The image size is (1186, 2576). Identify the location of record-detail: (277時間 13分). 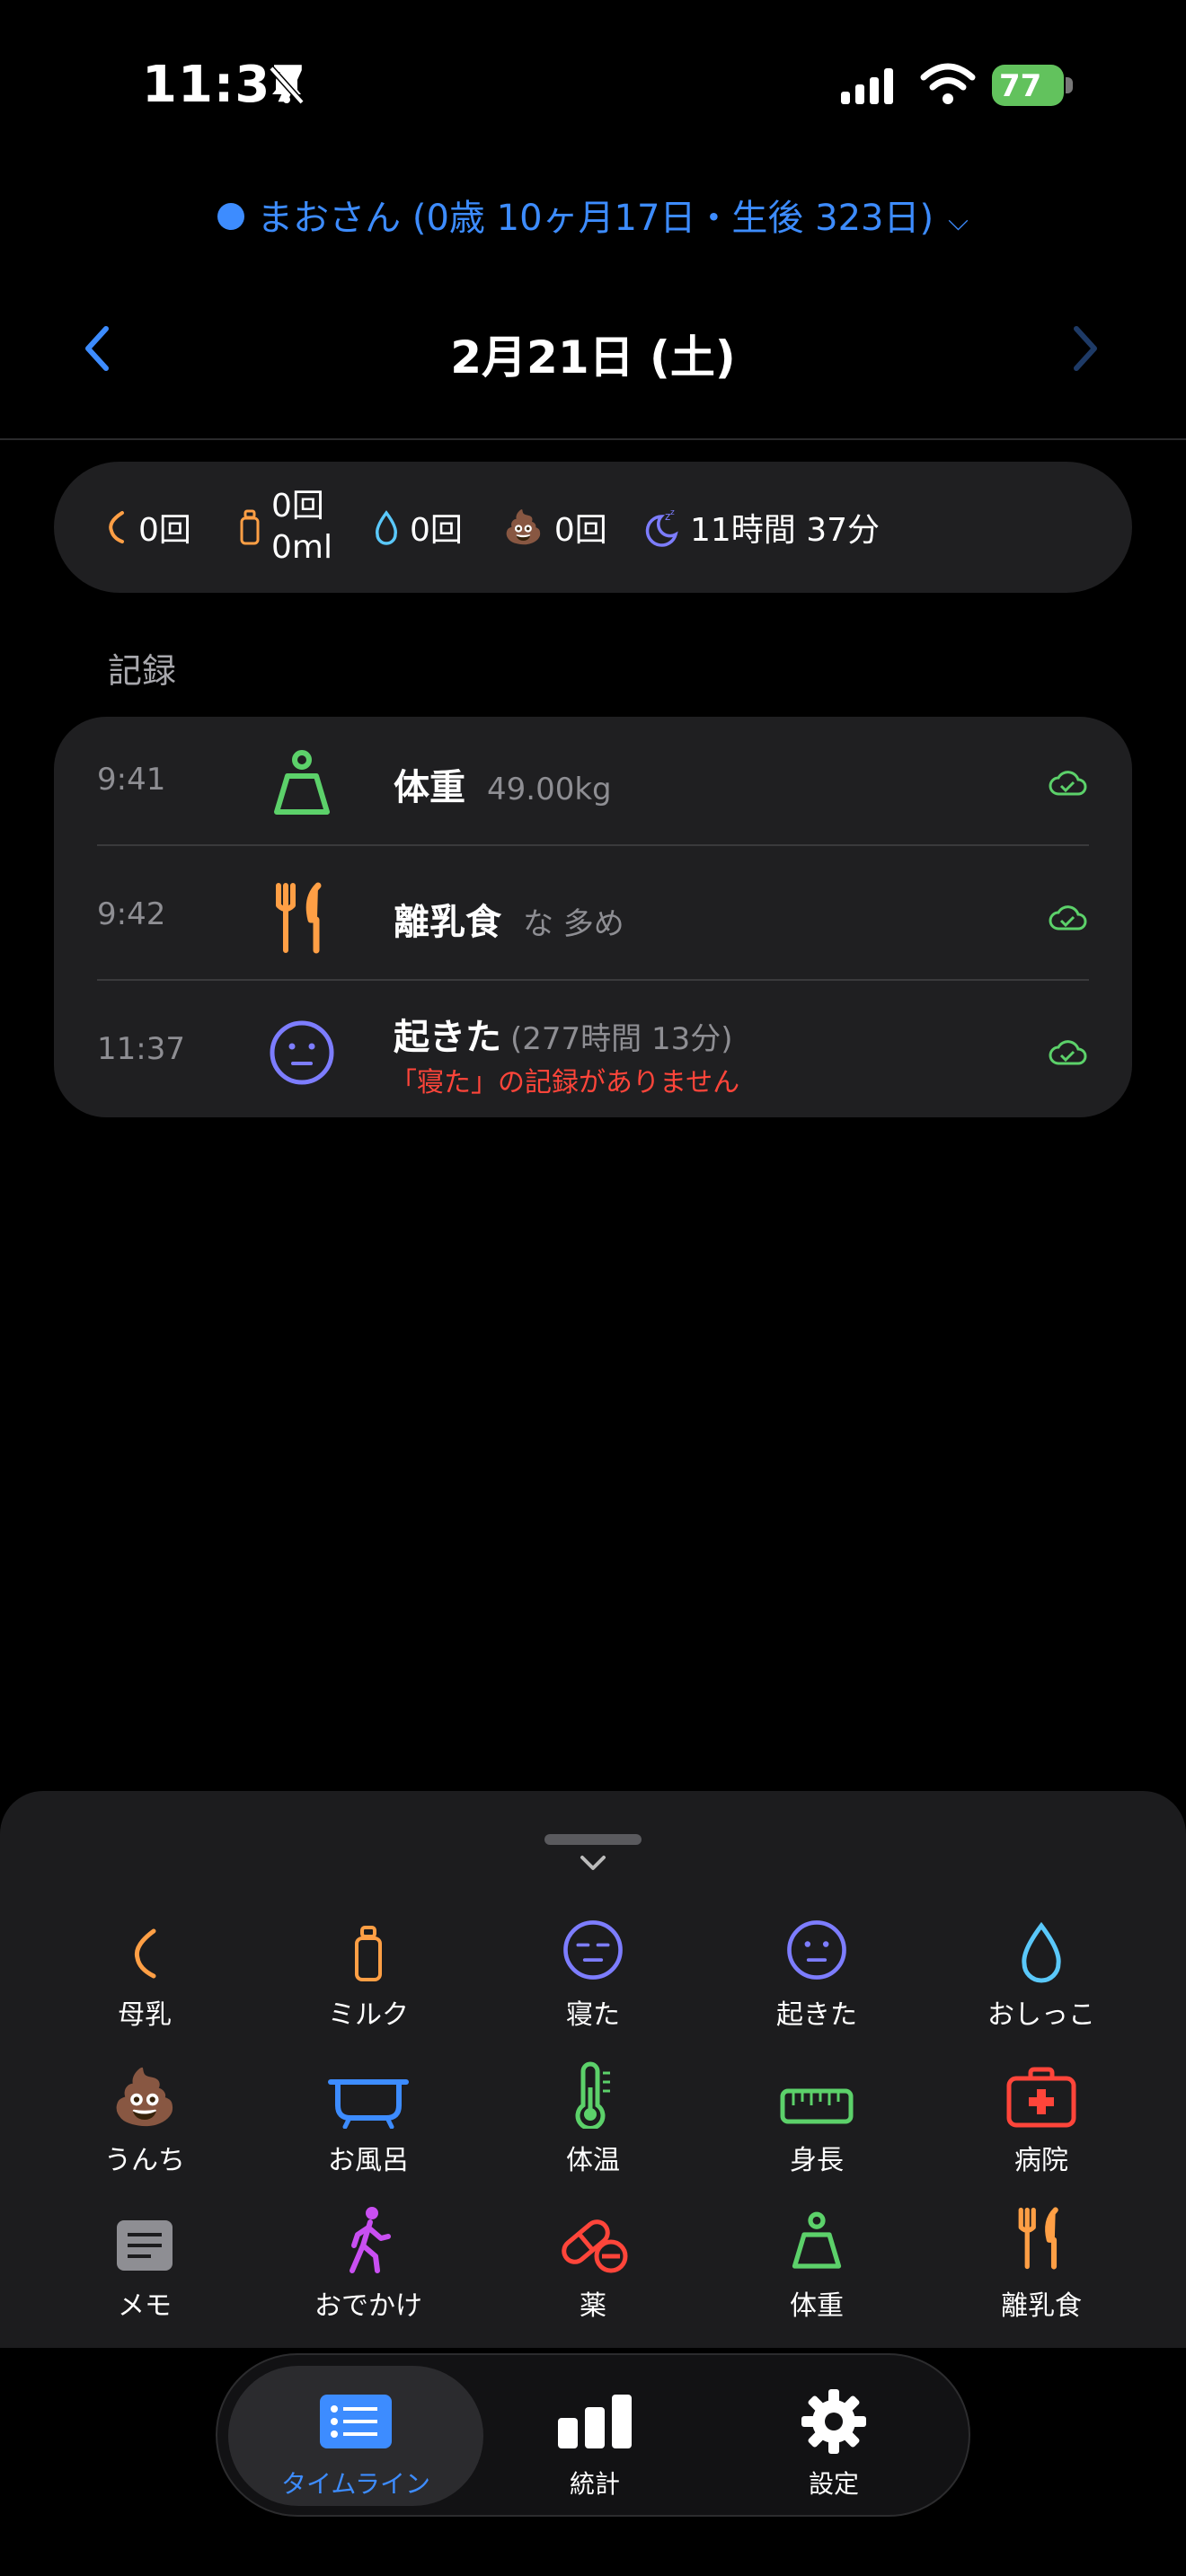
(621, 1039).